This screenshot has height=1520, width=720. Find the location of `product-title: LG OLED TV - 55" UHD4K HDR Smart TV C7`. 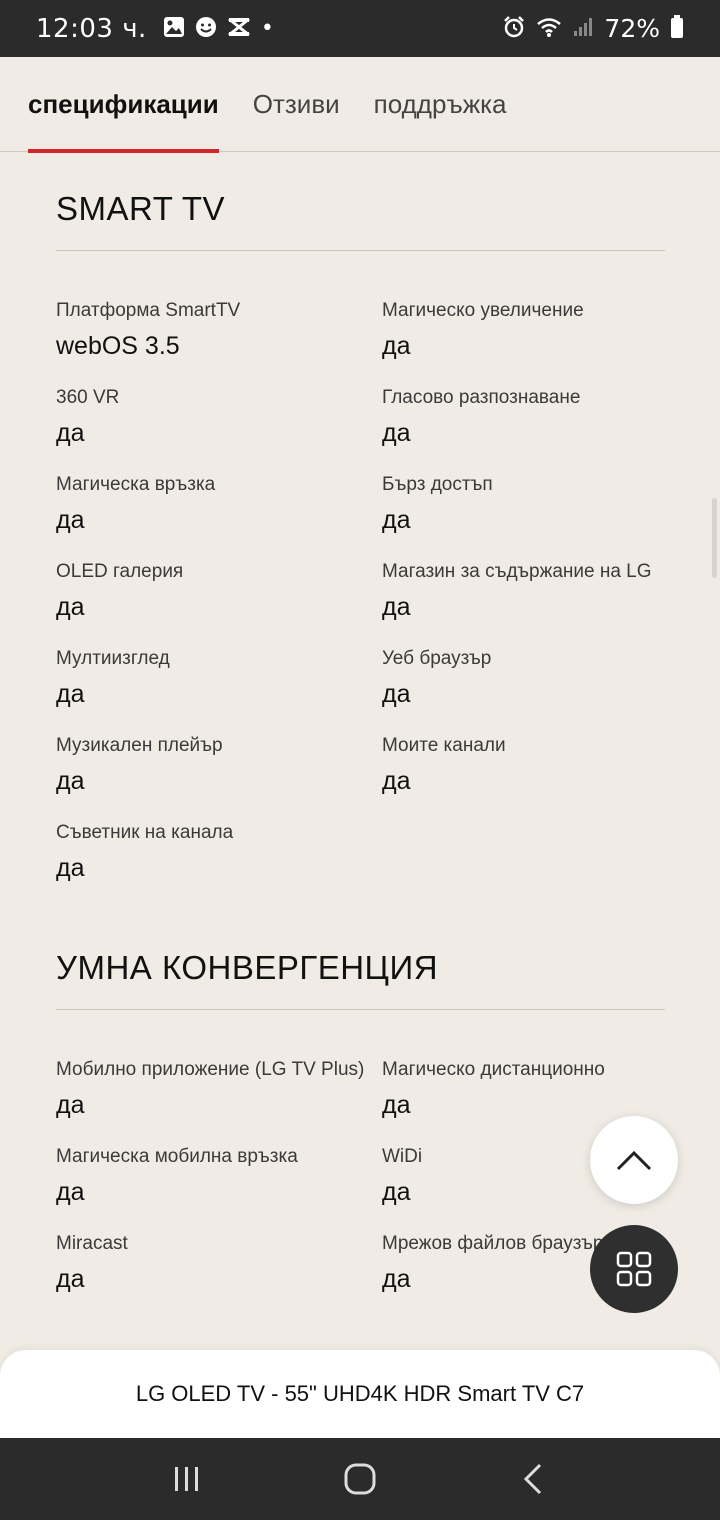

product-title: LG OLED TV - 55" UHD4K HDR Smart TV C7 is located at coordinates (360, 1393).